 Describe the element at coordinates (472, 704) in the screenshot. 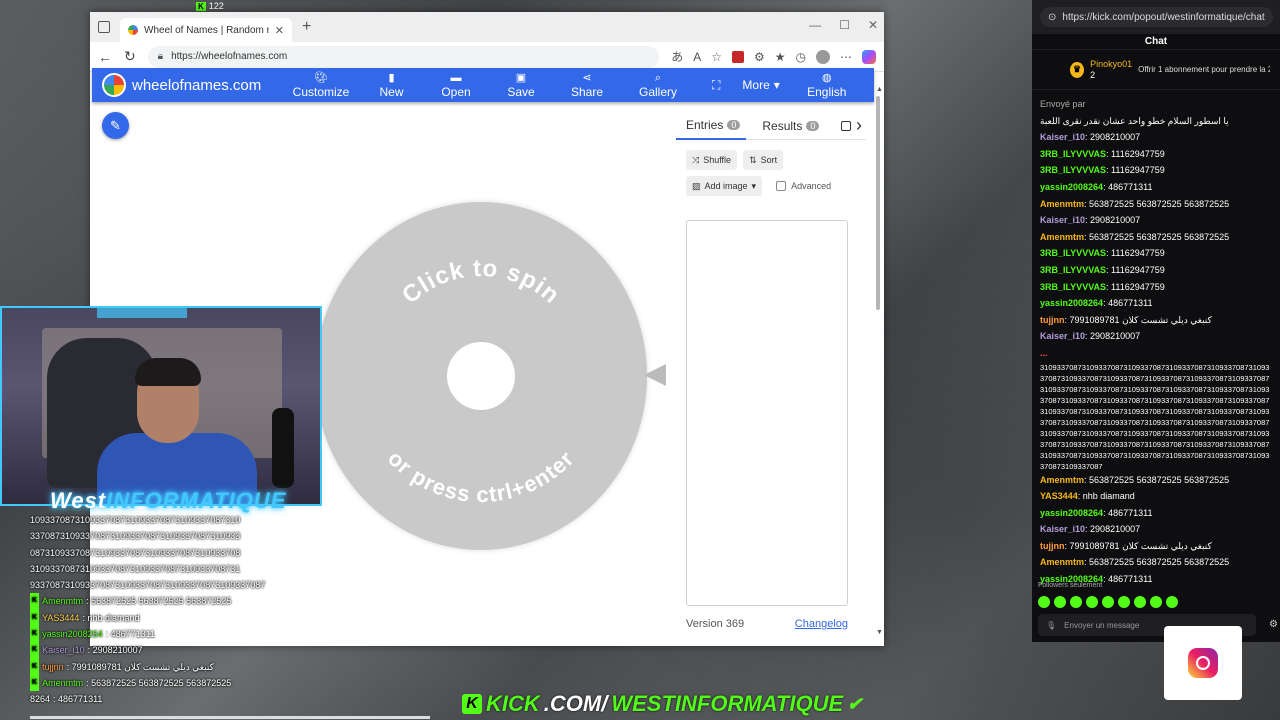

I see `kick-logo-icon: K` at that location.